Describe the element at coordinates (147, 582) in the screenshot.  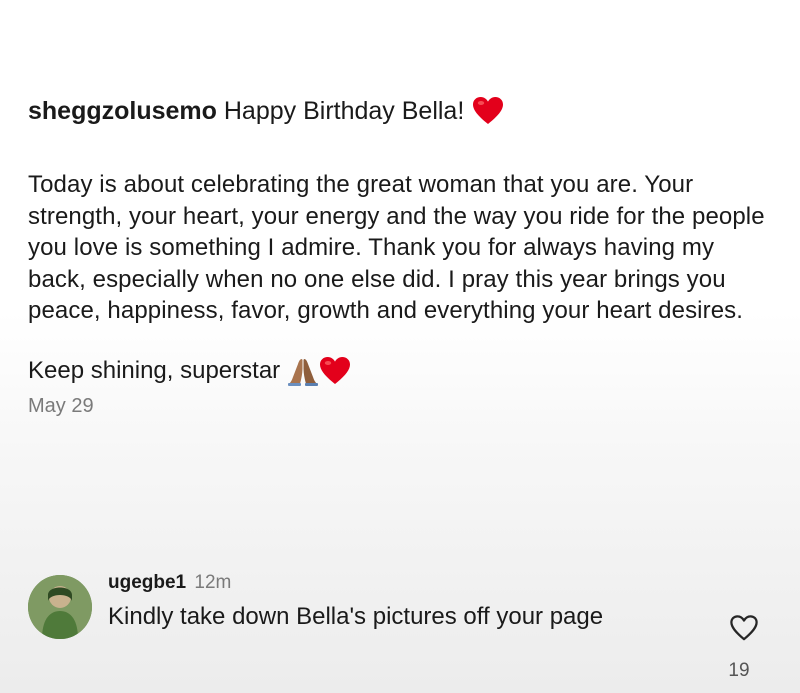
I see `comment-username: ugegbe1` at that location.